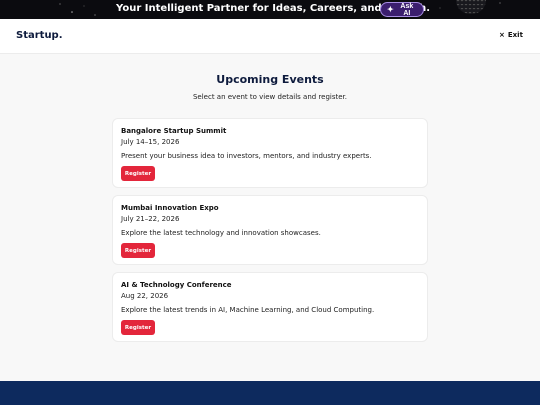 The width and height of the screenshot is (540, 405). I want to click on sparkle-icon: ✦, so click(390, 9).